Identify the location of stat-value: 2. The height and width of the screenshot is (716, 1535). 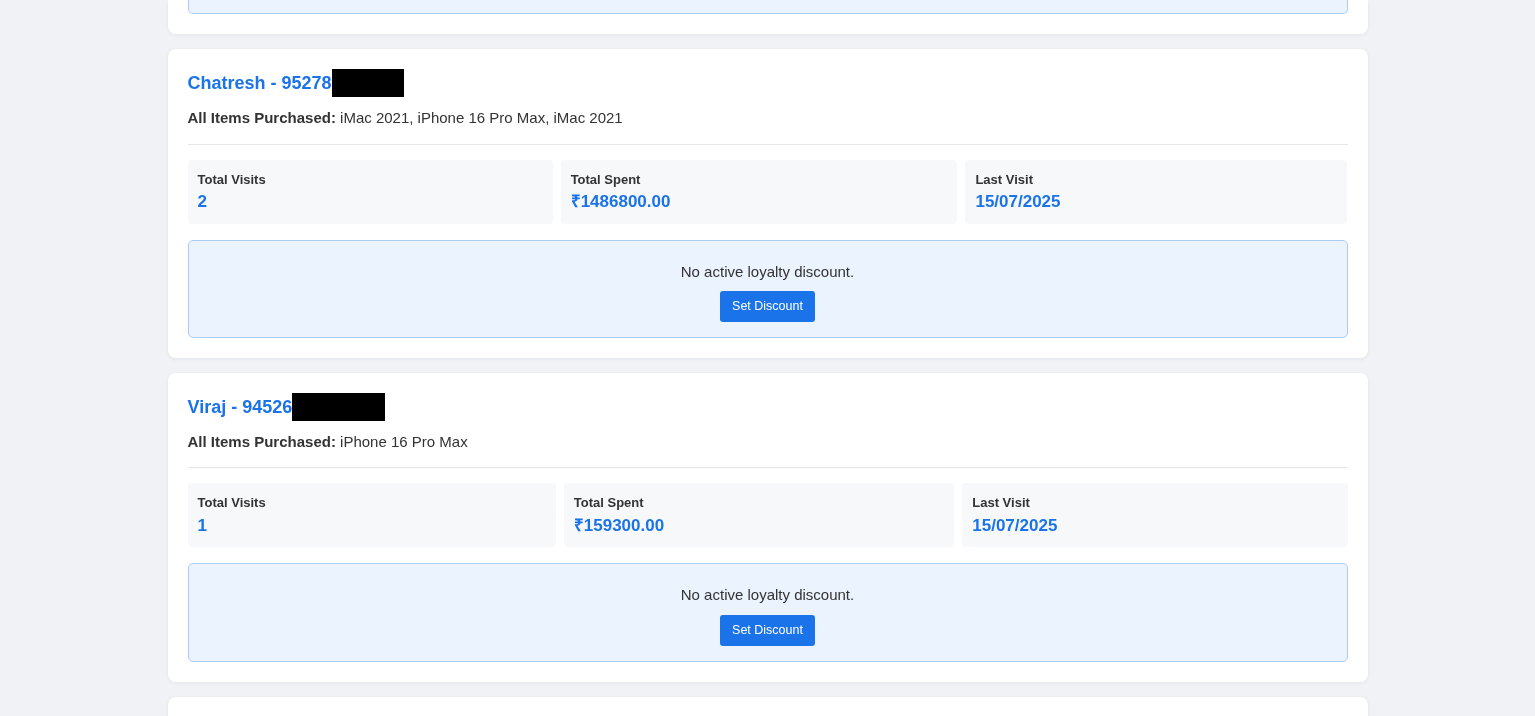
(202, 202).